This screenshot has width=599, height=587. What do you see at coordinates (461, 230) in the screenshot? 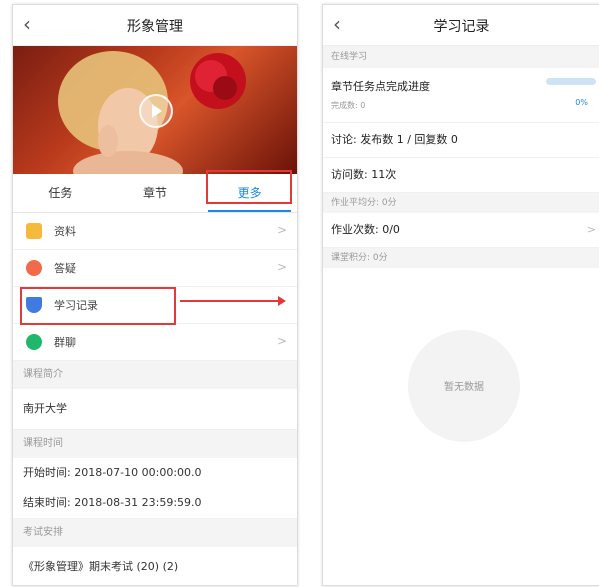
I see `homework-count-row: 作业次数: 0/0 >` at bounding box center [461, 230].